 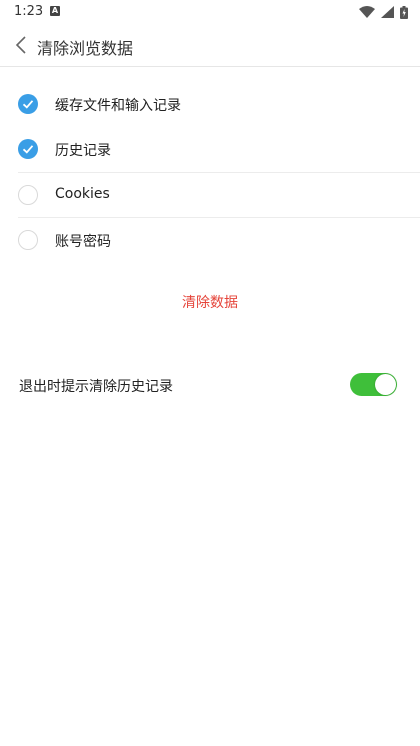 I want to click on exit-prompt-row: 退出时提示清除历史记录, so click(x=210, y=386).